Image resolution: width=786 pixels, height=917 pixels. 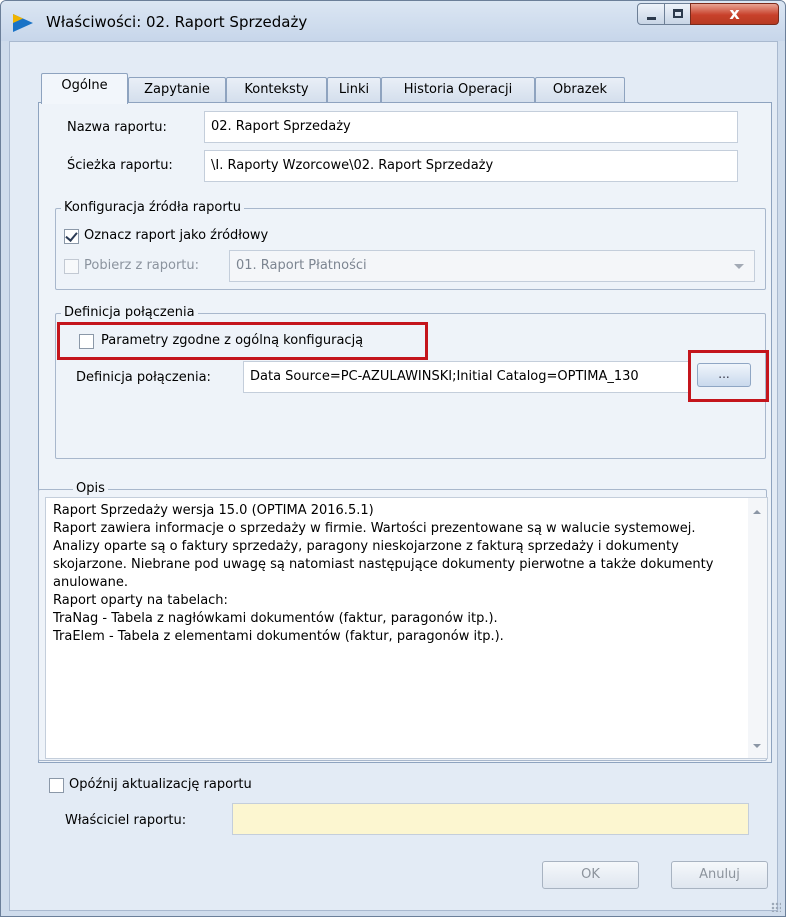 I want to click on report-app-icon, so click(x=23, y=23).